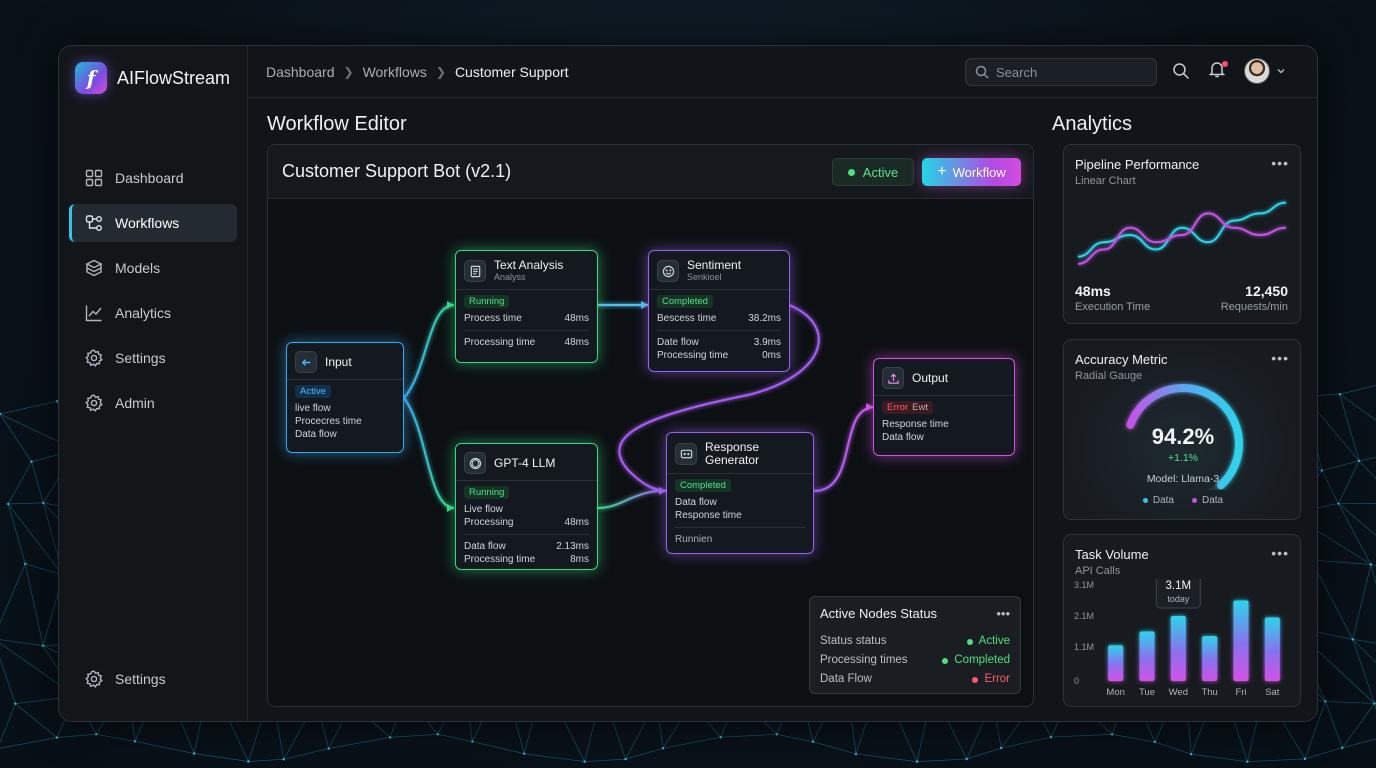 This screenshot has width=1376, height=768. What do you see at coordinates (152, 78) in the screenshot?
I see `brand: f AIFlowStream` at bounding box center [152, 78].